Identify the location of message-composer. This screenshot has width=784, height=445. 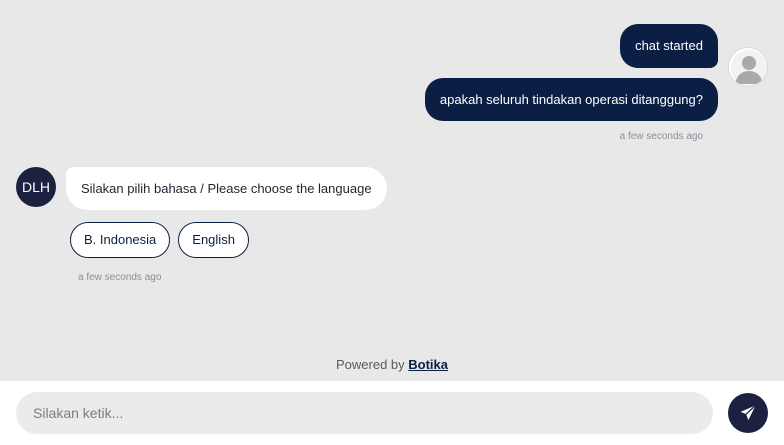
(392, 413).